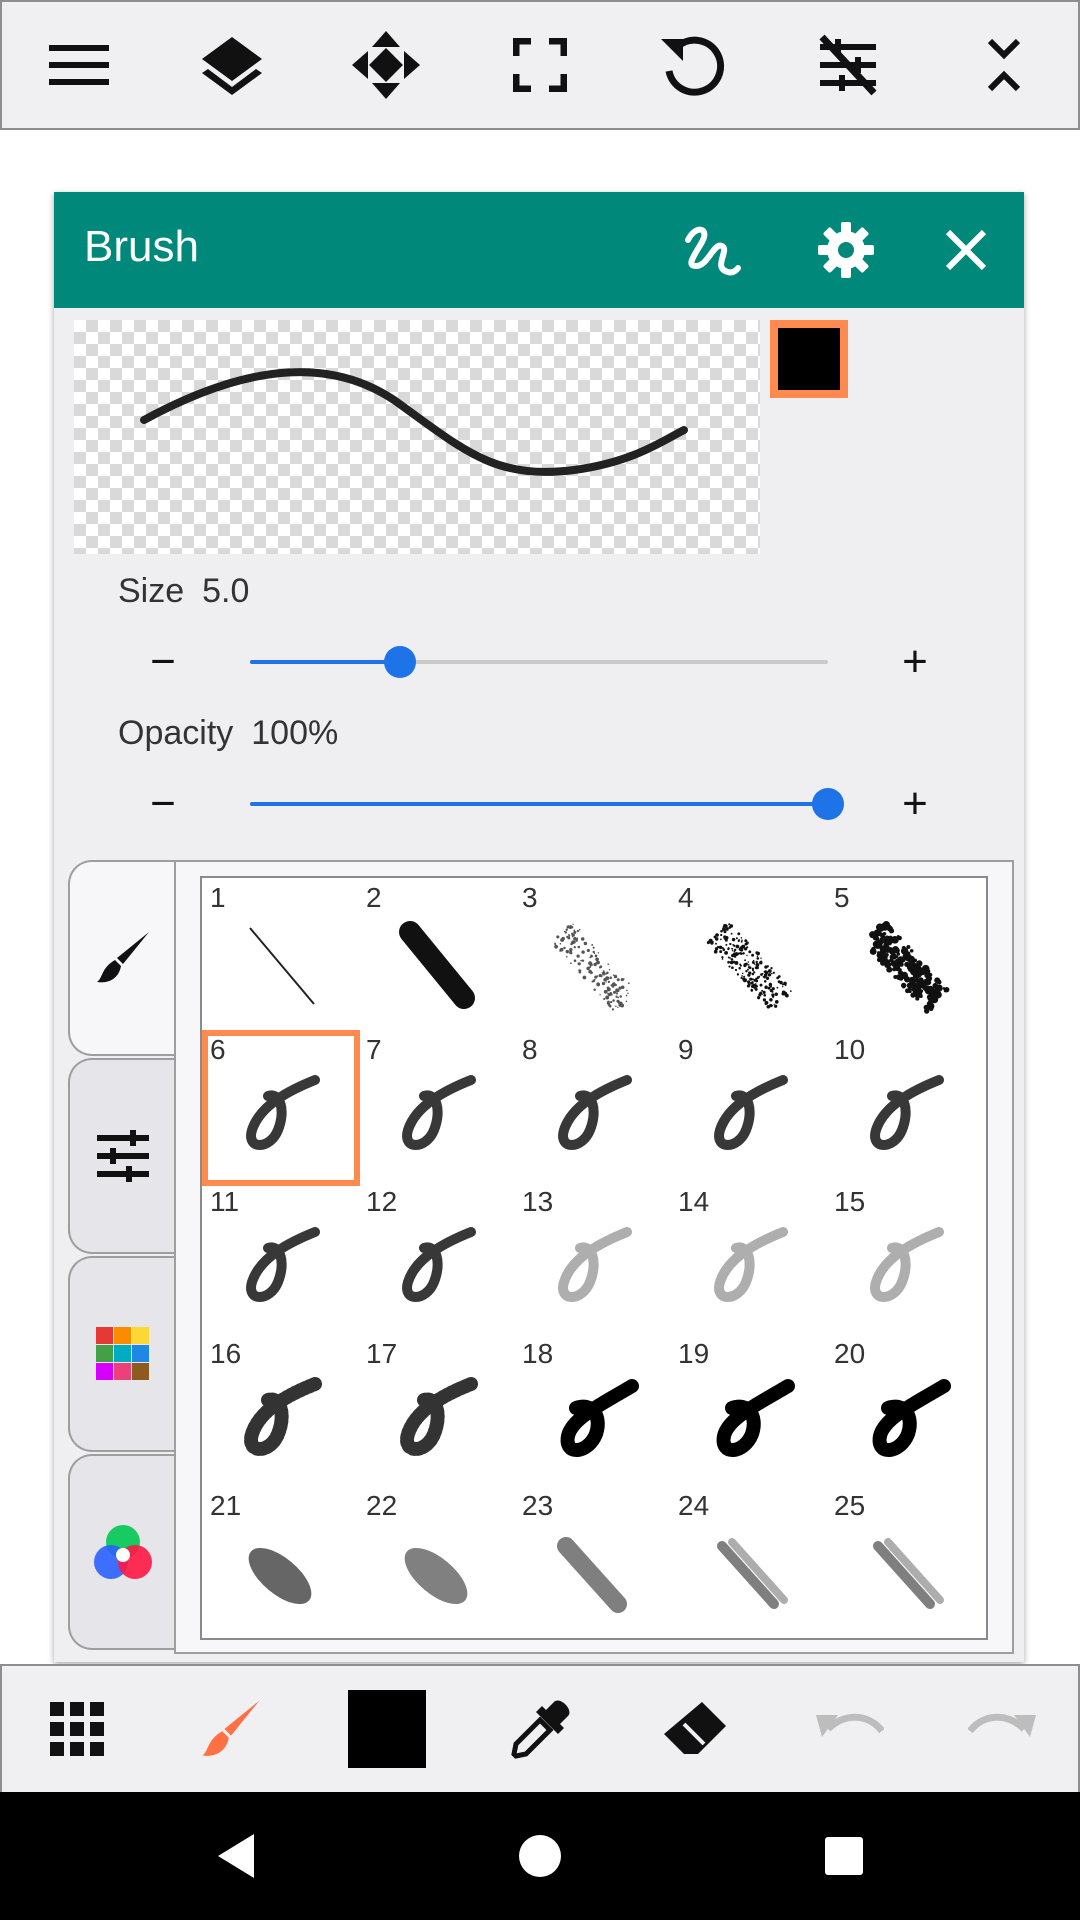  I want to click on brush-preset-24: 24, so click(748, 1562).